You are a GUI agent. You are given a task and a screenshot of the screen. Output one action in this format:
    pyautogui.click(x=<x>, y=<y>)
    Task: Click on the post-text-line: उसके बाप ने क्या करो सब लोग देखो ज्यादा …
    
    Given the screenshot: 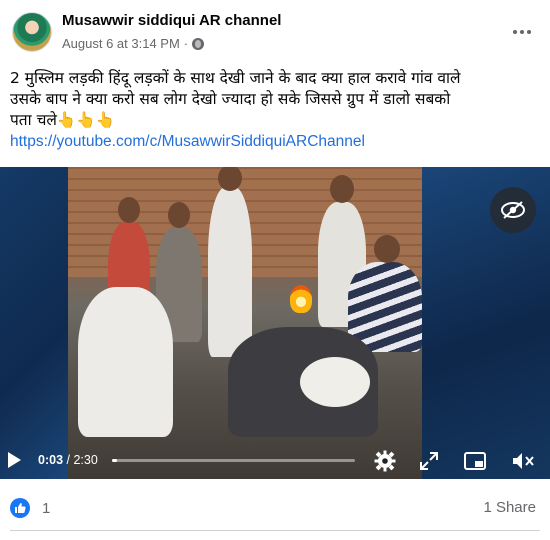 What is the action you would take?
    pyautogui.click(x=230, y=99)
    